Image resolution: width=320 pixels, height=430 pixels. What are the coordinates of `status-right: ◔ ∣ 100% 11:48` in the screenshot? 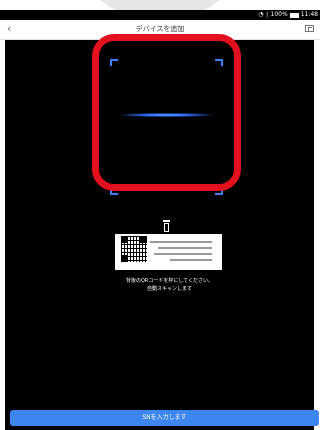 It's located at (288, 15).